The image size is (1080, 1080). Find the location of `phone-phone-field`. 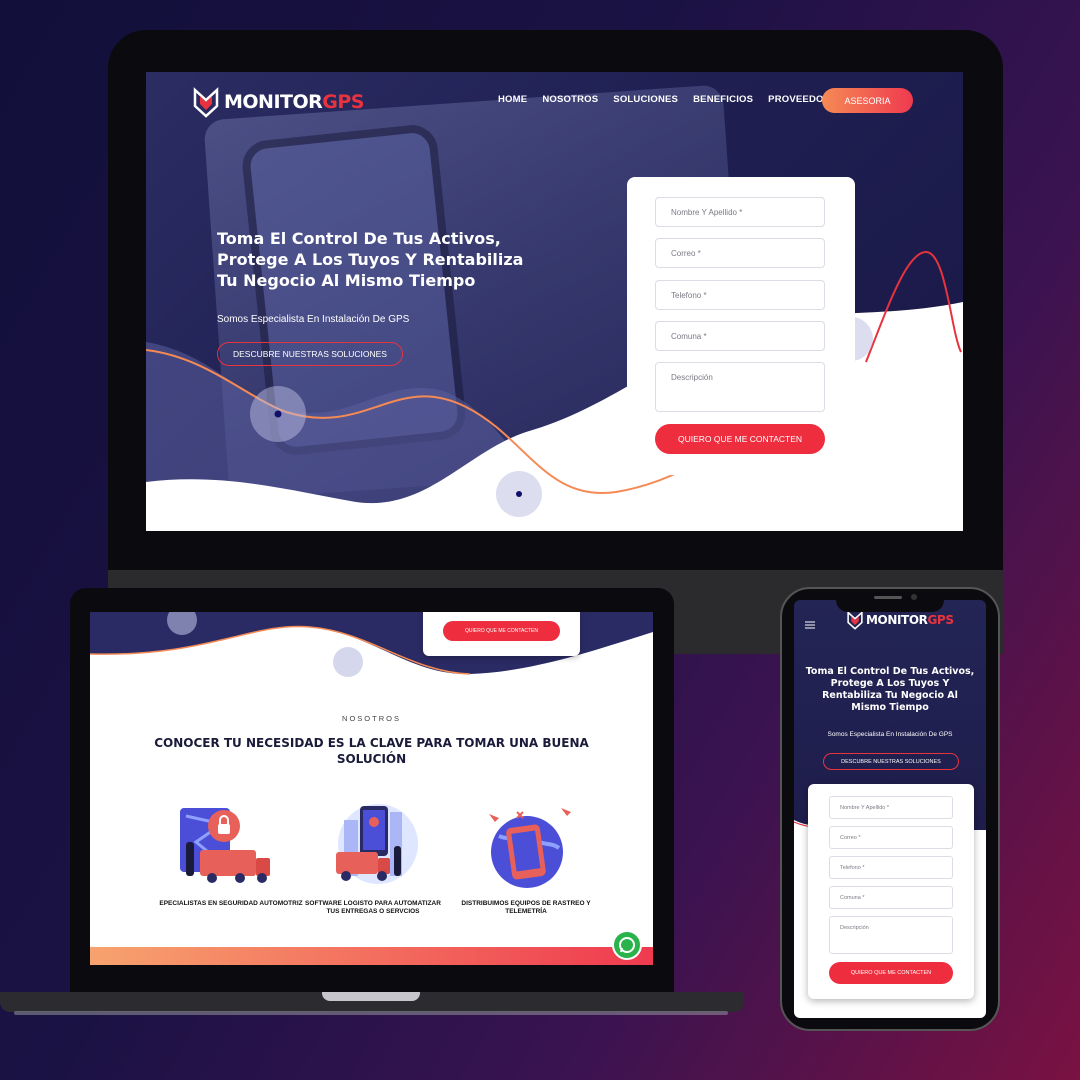

phone-phone-field is located at coordinates (891, 867).